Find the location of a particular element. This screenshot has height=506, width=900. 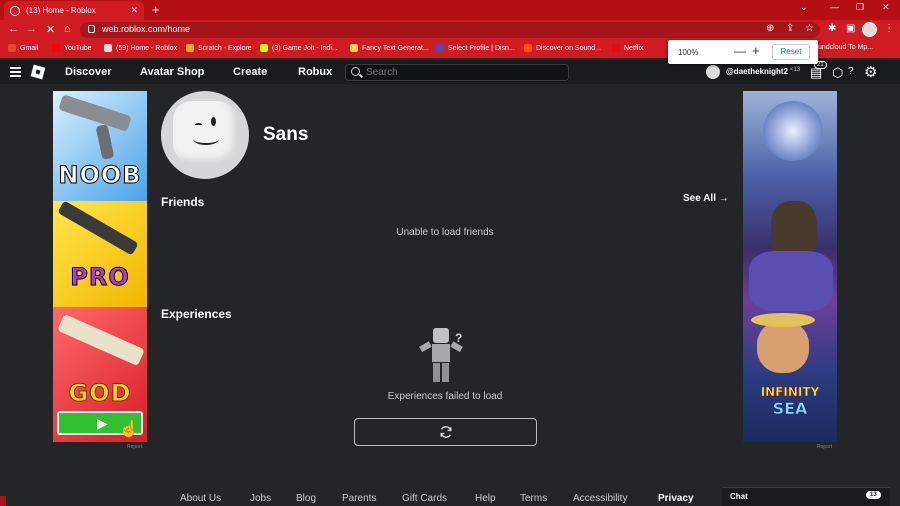

ad-segment-pro: PRO is located at coordinates (100, 253).